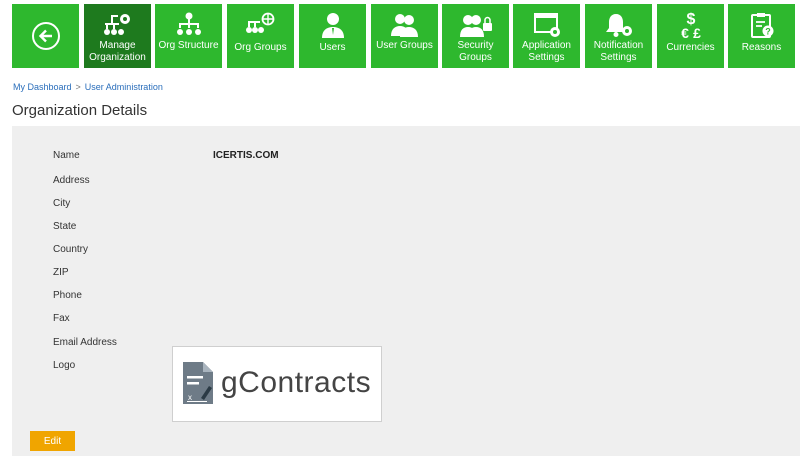 The width and height of the screenshot is (800, 456). I want to click on back-button, so click(45, 36).